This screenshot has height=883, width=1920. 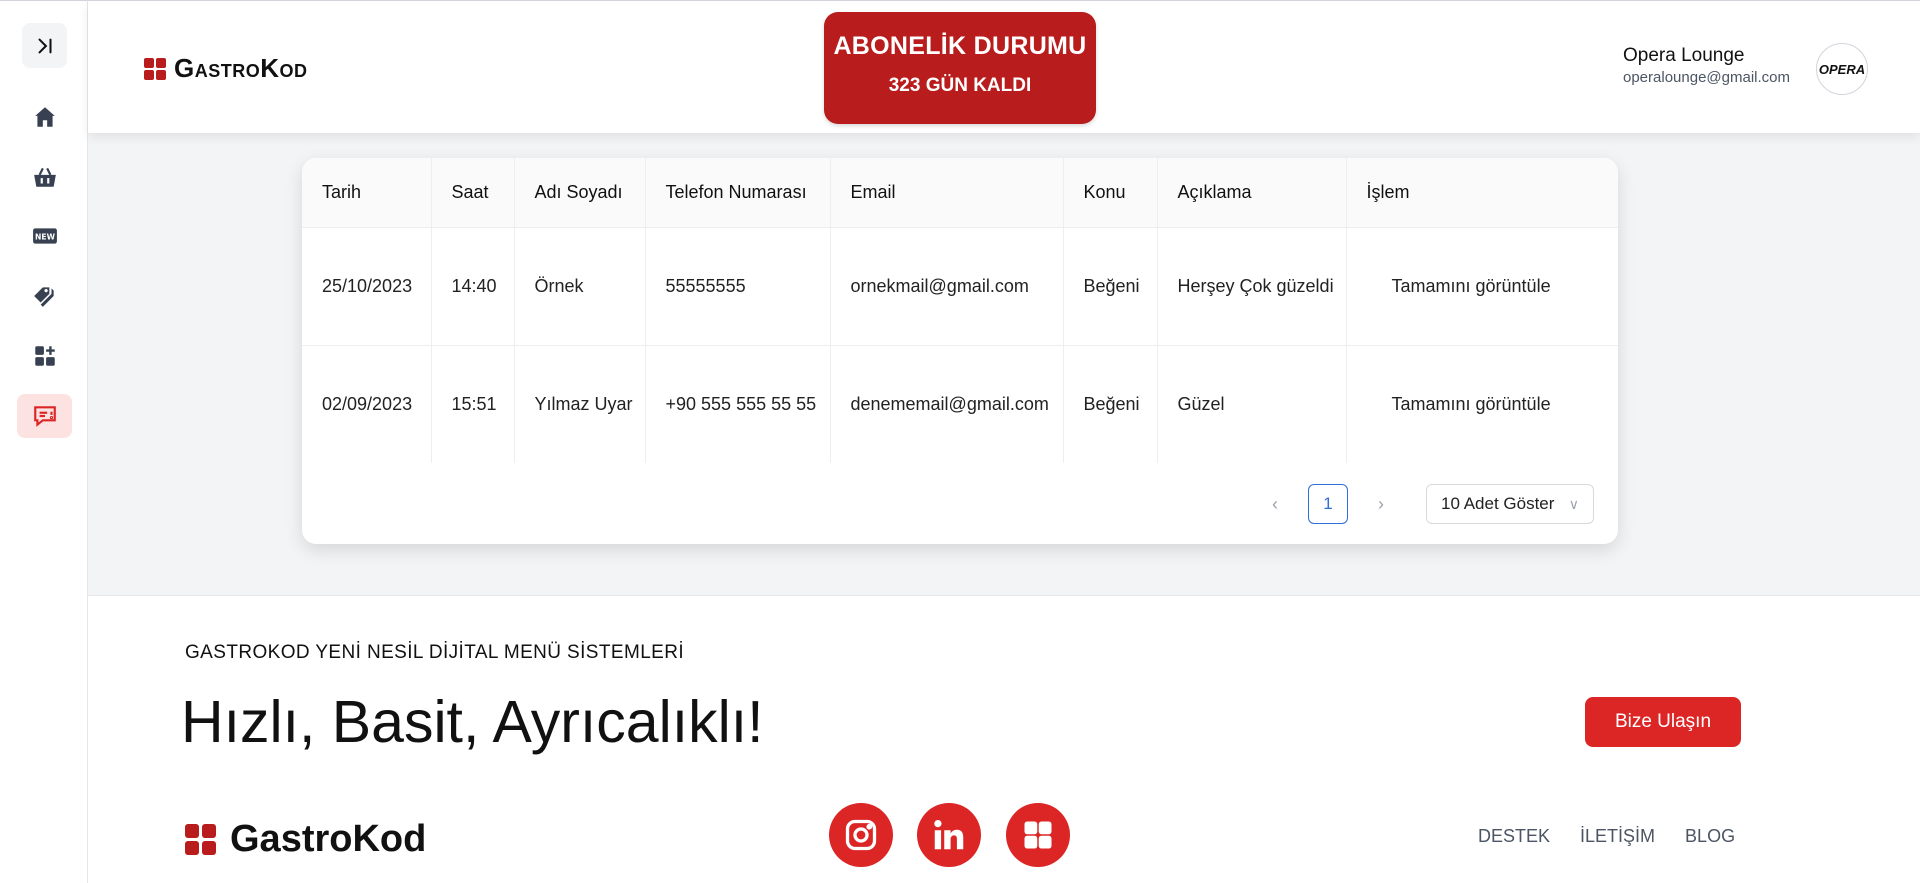 I want to click on next-page-button: ›, so click(x=1381, y=504).